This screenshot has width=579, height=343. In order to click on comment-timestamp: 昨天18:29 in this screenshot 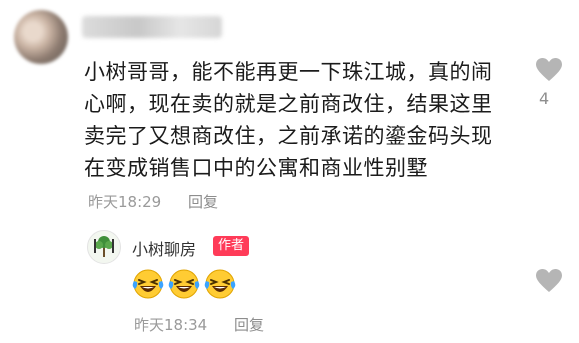, I will do `click(125, 202)`.